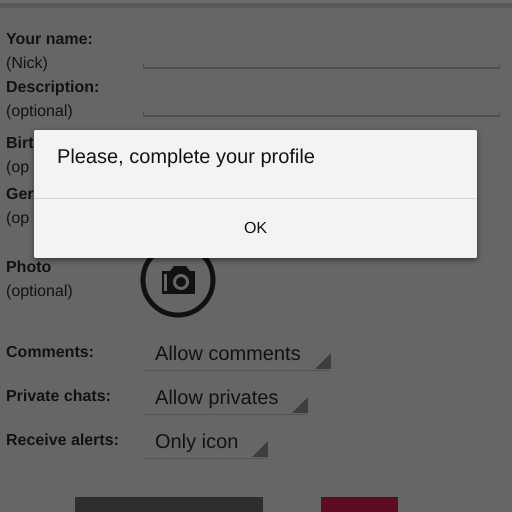 The height and width of the screenshot is (512, 512). Describe the element at coordinates (63, 441) in the screenshot. I see `setting-label: Receive alerts:` at that location.